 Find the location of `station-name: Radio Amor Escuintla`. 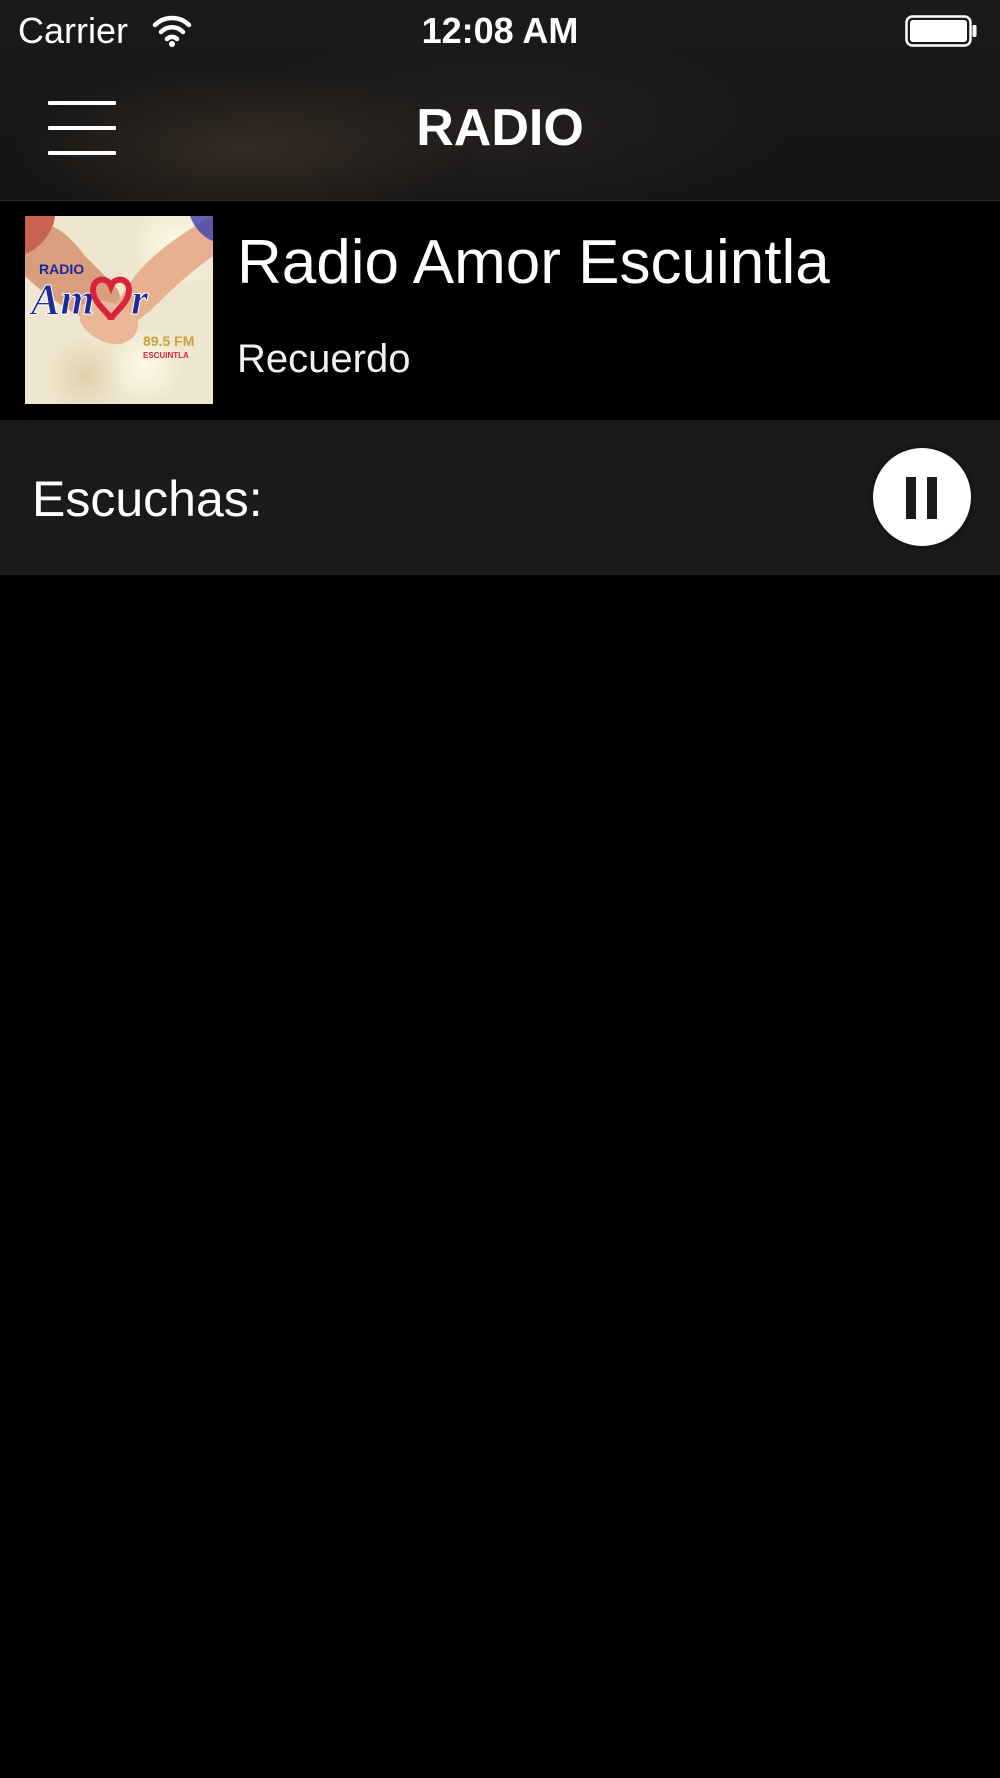

station-name: Radio Amor Escuintla is located at coordinates (533, 262).